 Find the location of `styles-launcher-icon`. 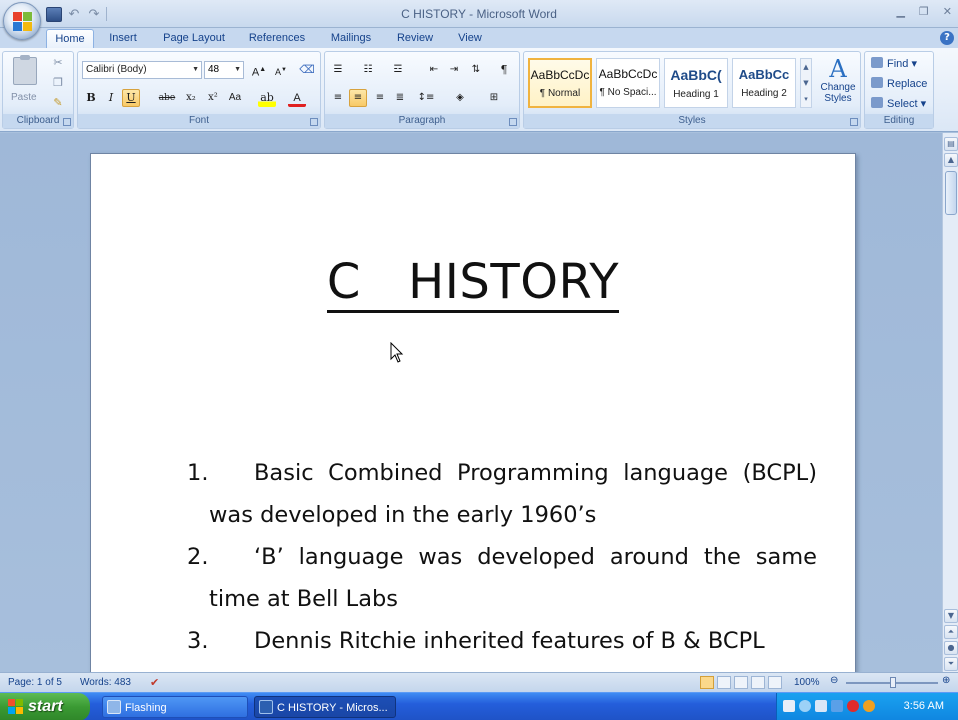

styles-launcher-icon is located at coordinates (854, 122).